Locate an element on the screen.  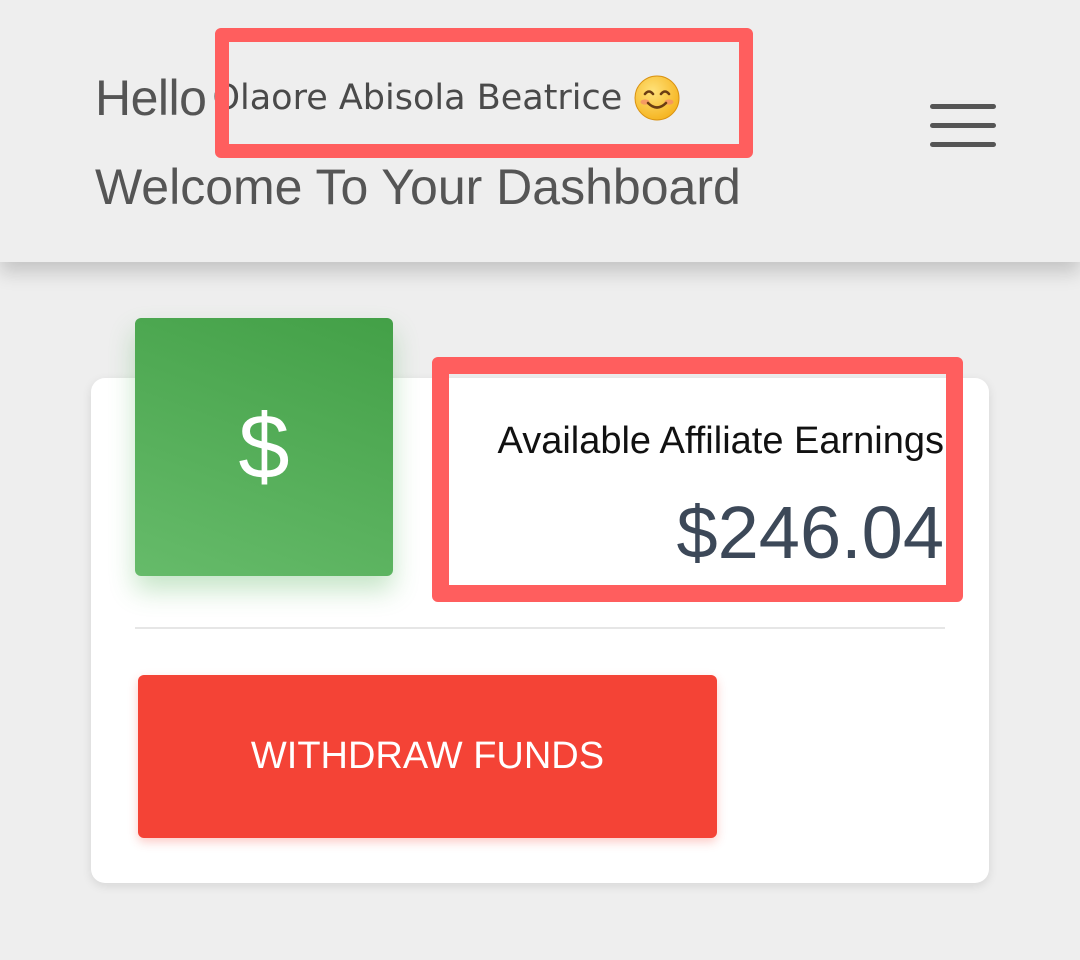
smiling-face-emoji-icon is located at coordinates (657, 98).